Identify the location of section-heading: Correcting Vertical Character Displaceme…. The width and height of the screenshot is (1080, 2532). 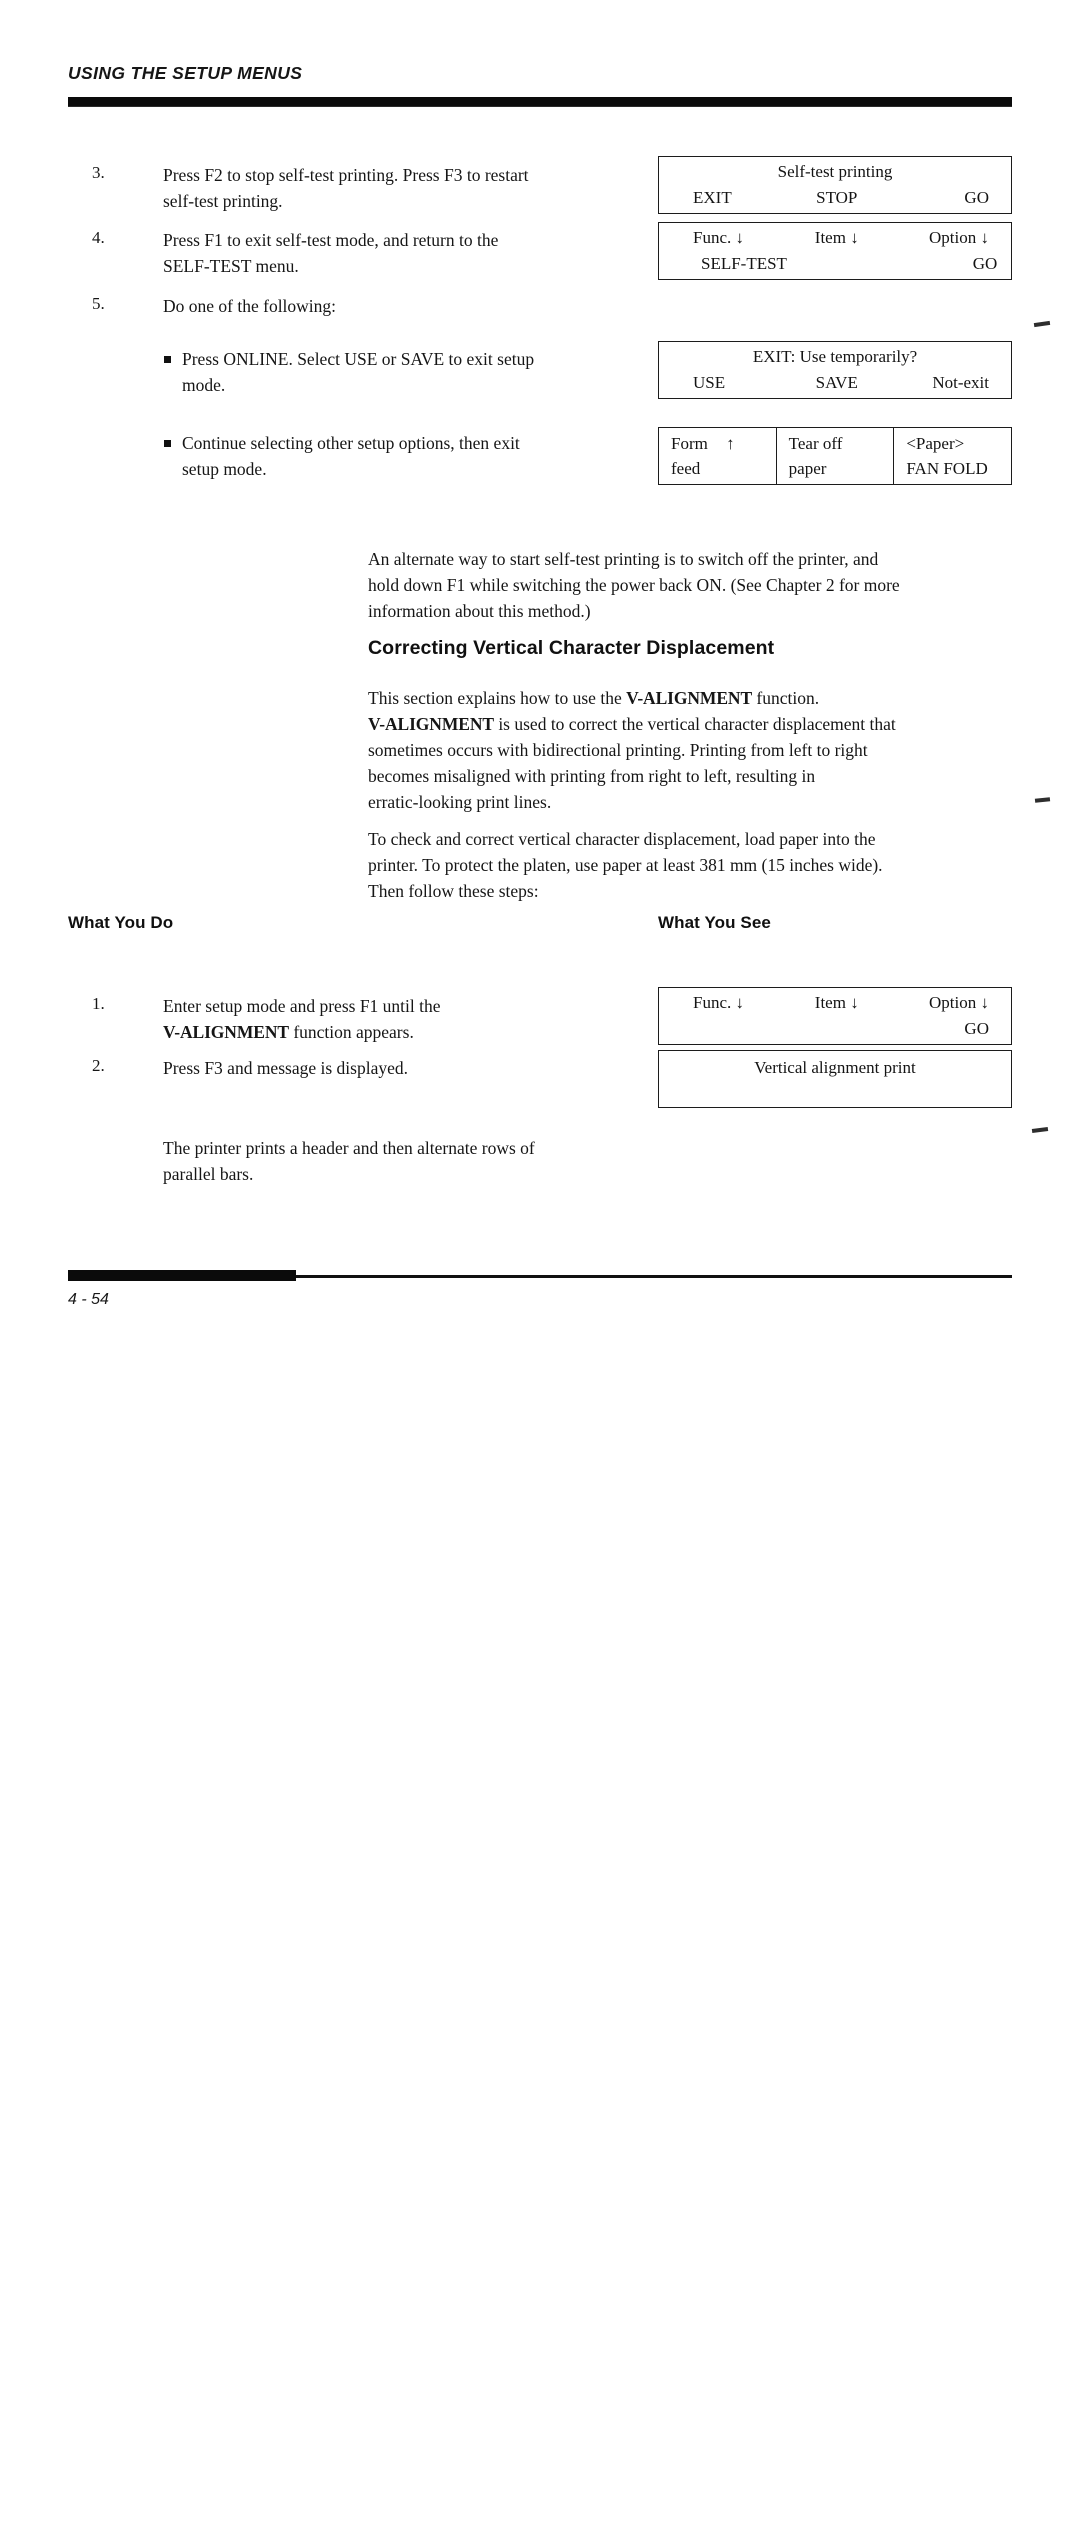
(571, 648).